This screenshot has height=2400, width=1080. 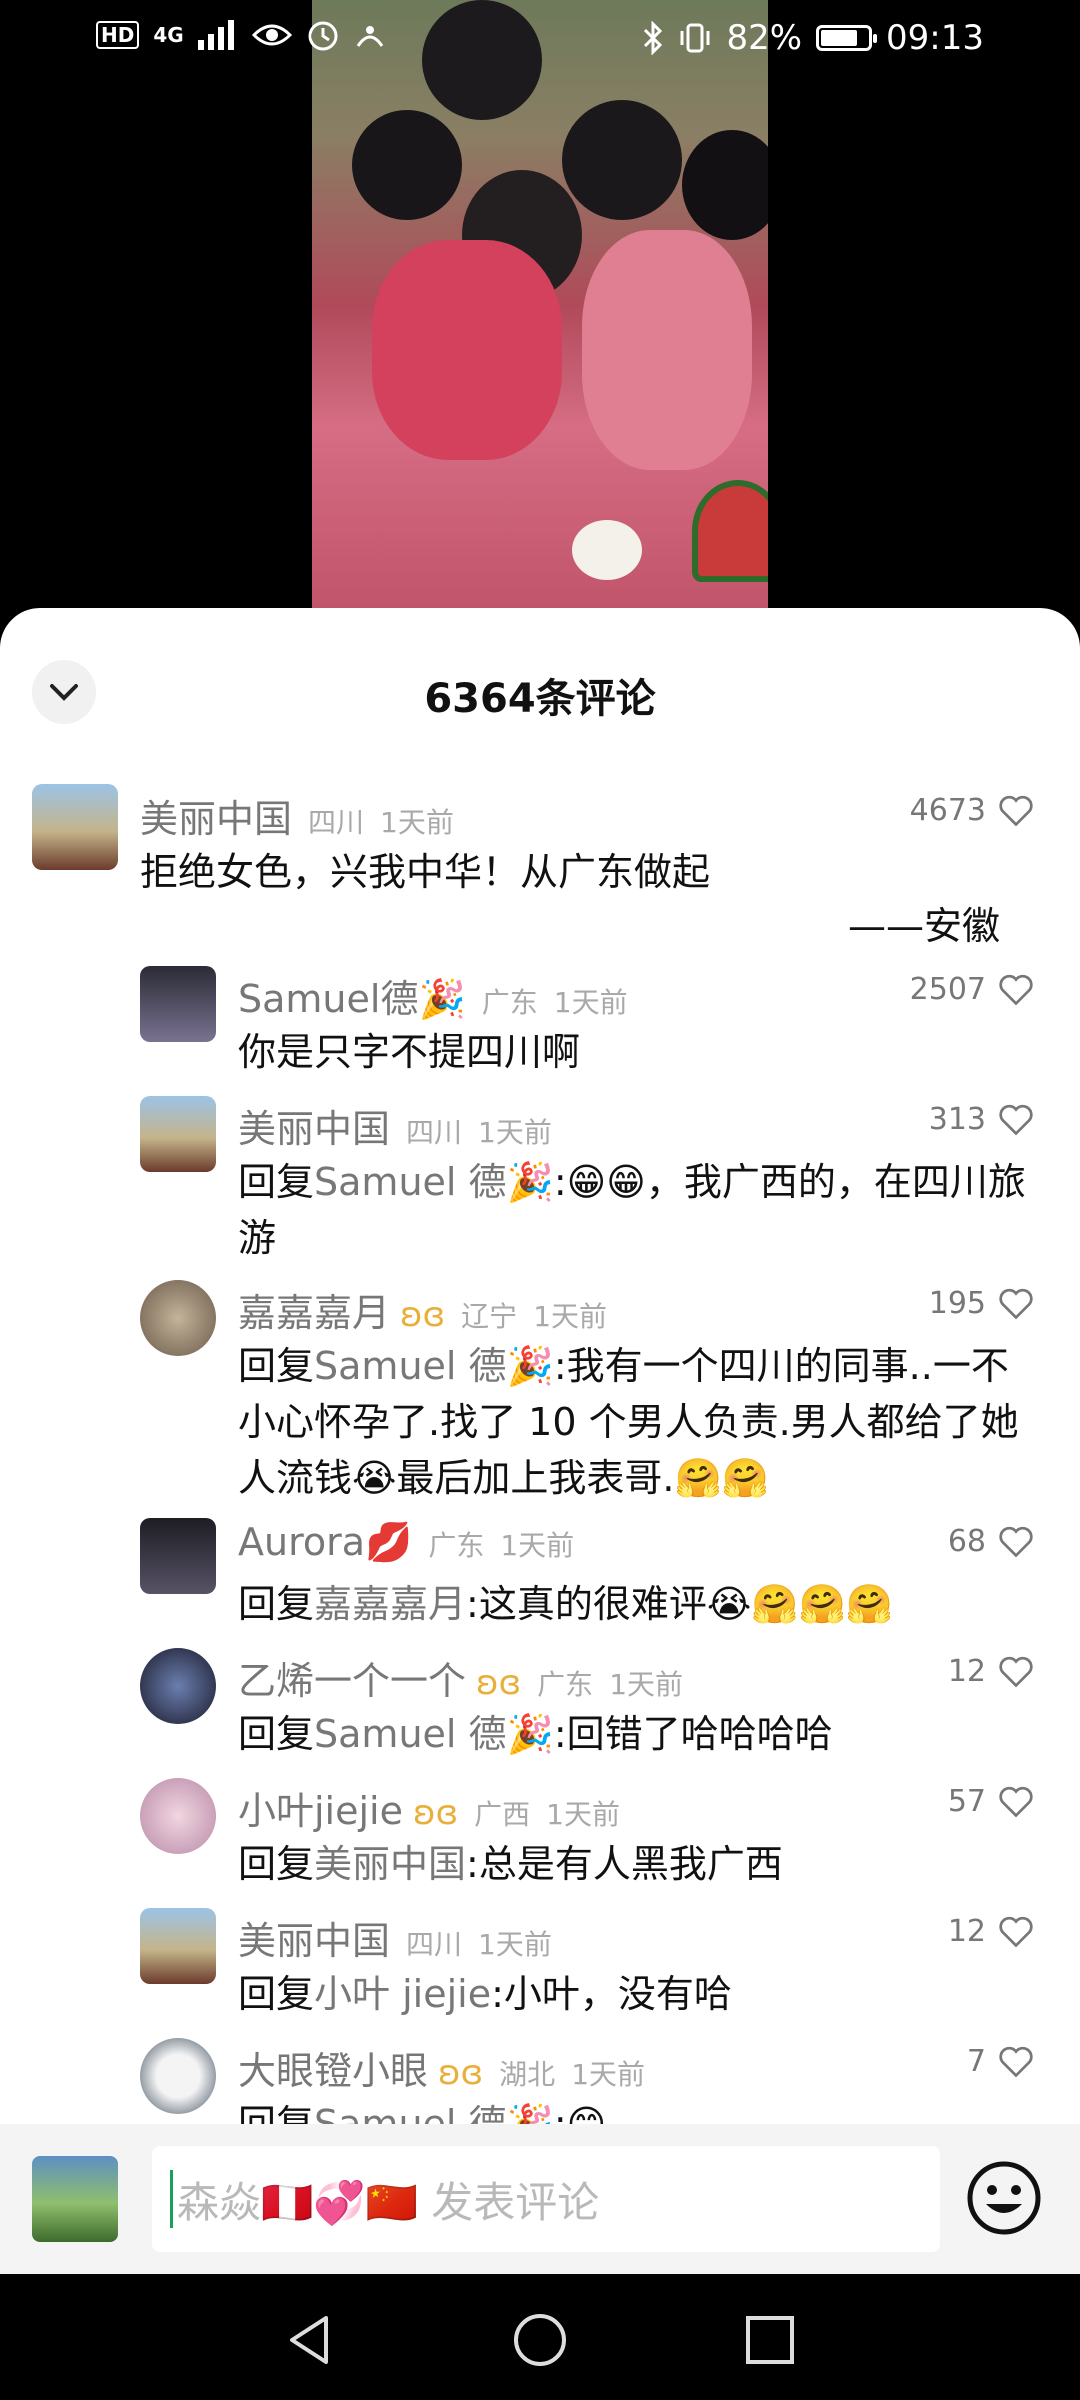 I want to click on like-button: 313, so click(x=981, y=1119).